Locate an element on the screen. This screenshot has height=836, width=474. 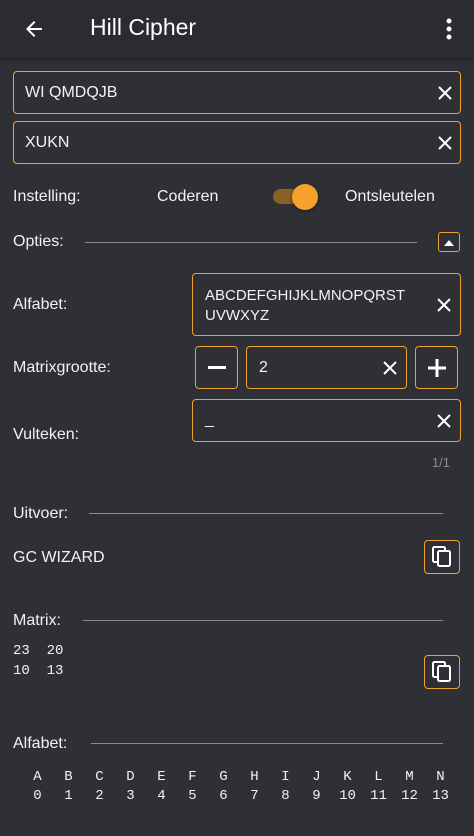
alphabet-letter: J is located at coordinates (316, 777).